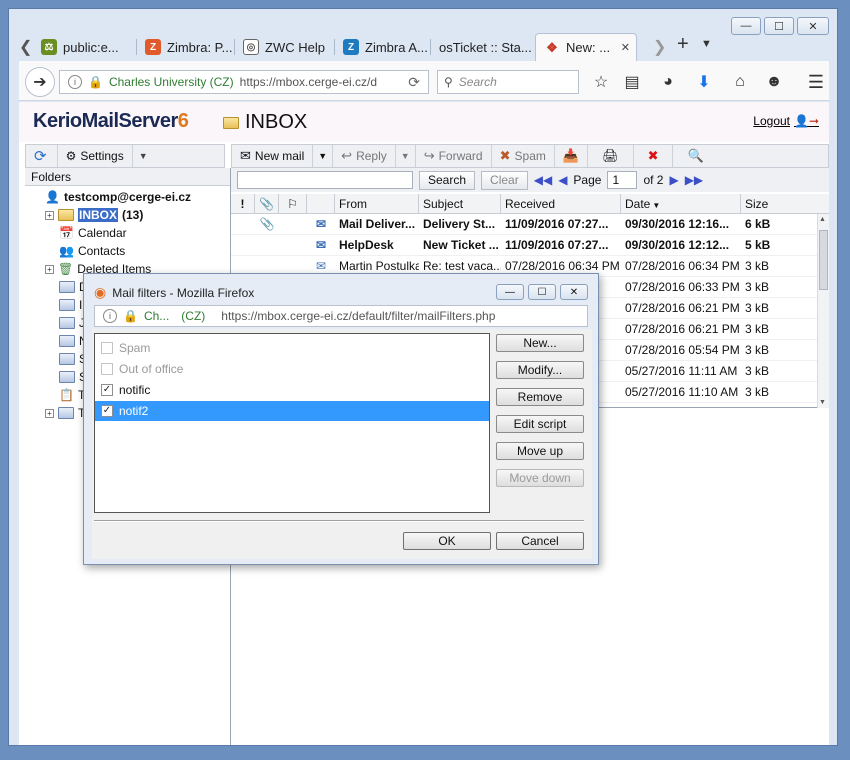  What do you see at coordinates (143, 156) in the screenshot?
I see `settings-dropdown-chevron-down-icon: ▼` at bounding box center [143, 156].